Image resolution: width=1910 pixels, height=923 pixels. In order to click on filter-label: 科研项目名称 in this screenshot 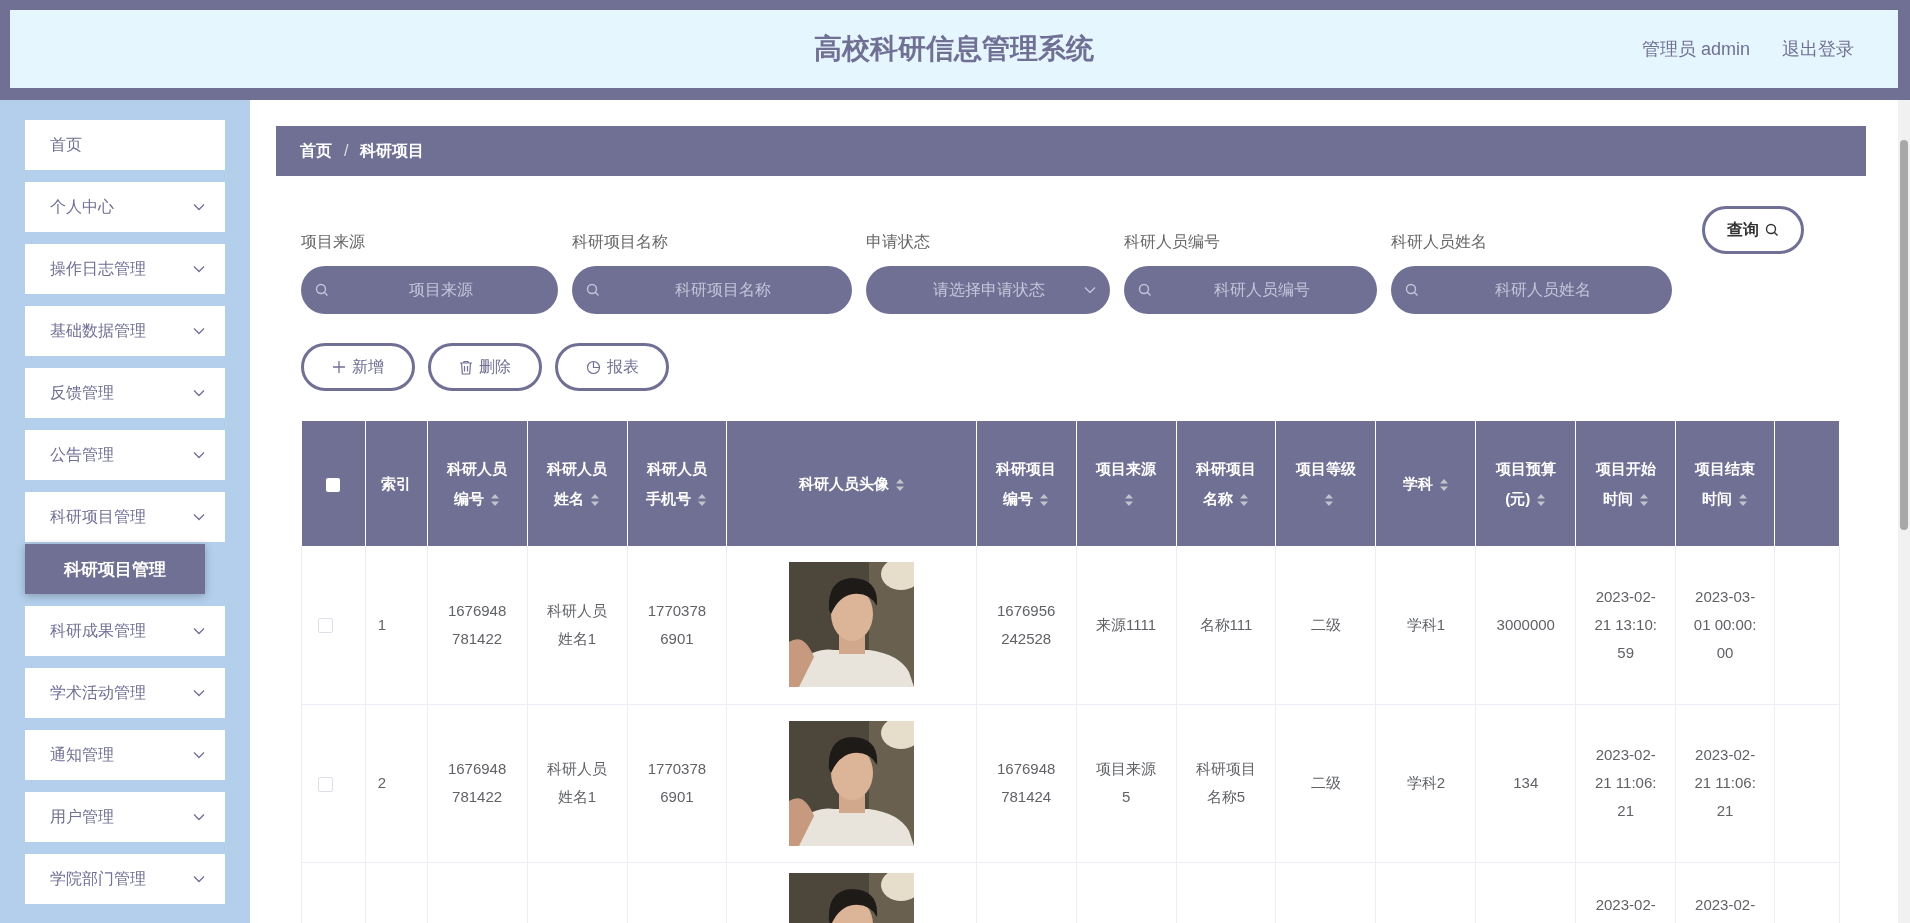, I will do `click(620, 242)`.